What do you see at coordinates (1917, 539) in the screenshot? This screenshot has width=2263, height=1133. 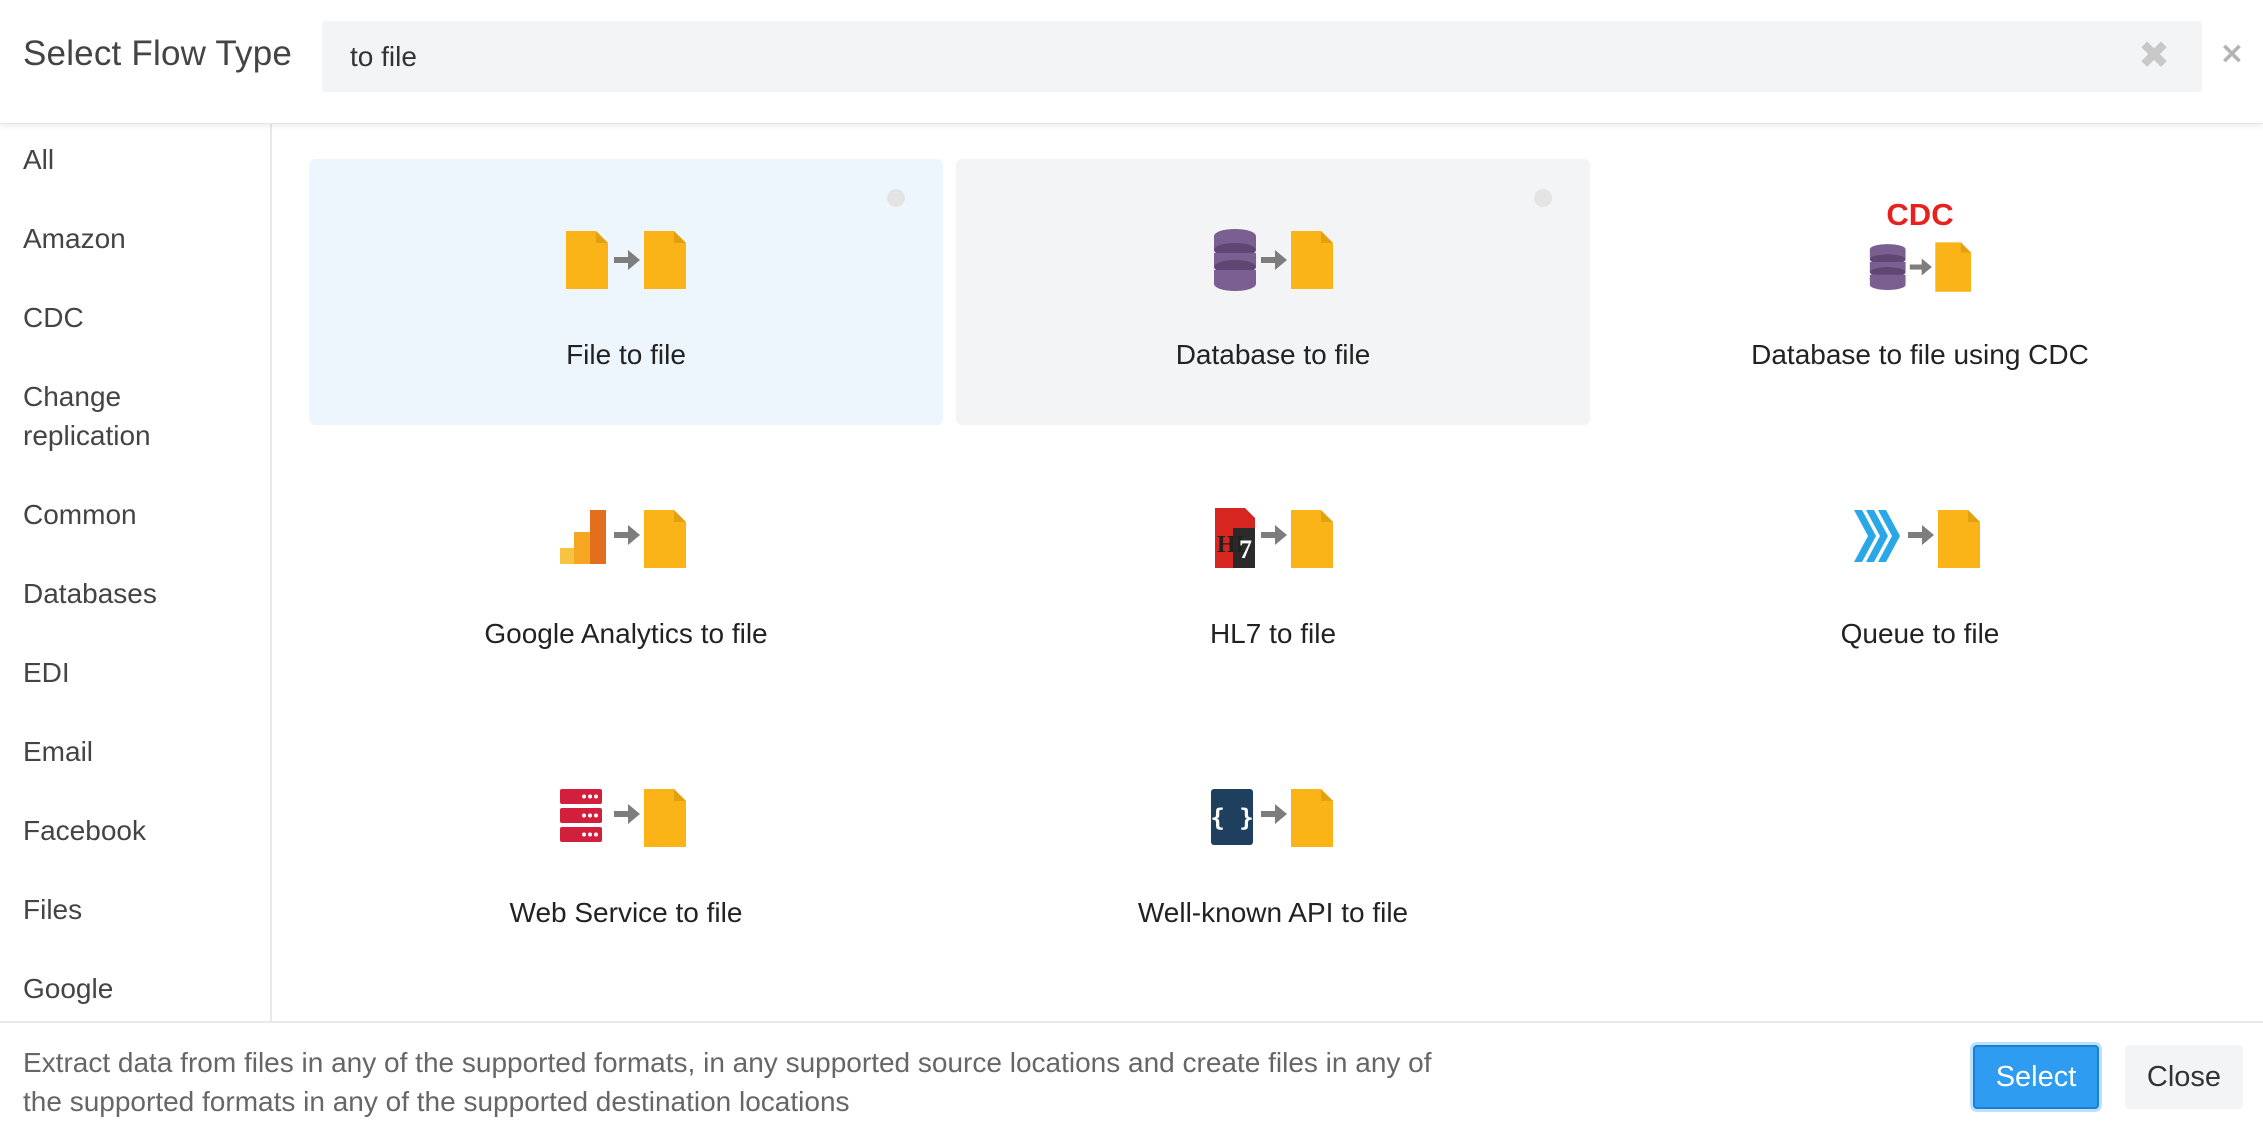 I see `queue-to-file-icon` at bounding box center [1917, 539].